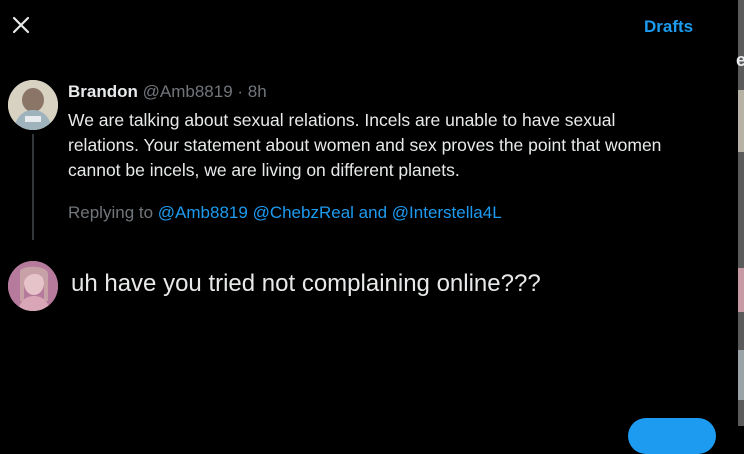 The height and width of the screenshot is (454, 744). Describe the element at coordinates (447, 212) in the screenshot. I see `mention-link: @Interstella4L` at that location.